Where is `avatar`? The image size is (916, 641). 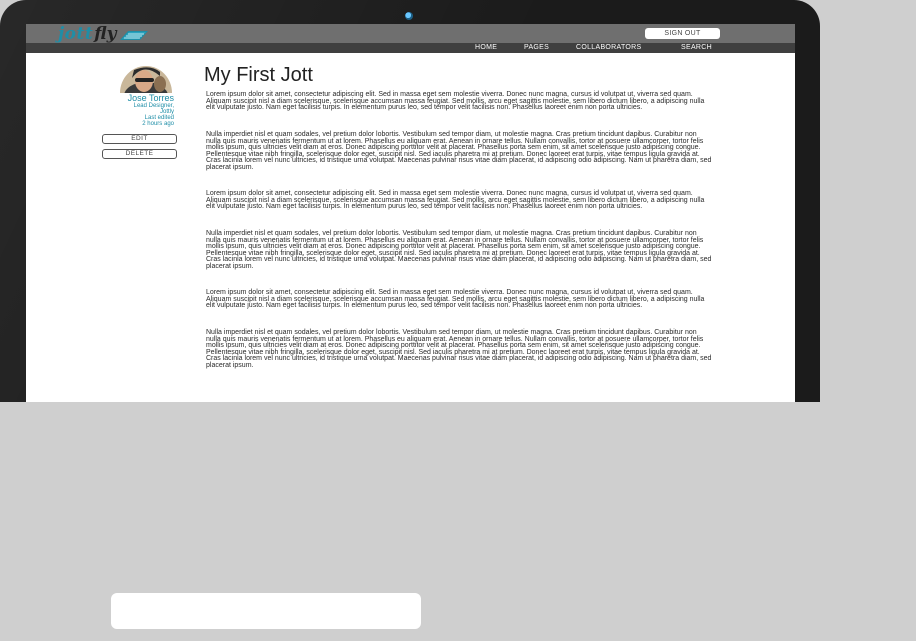 avatar is located at coordinates (146, 79).